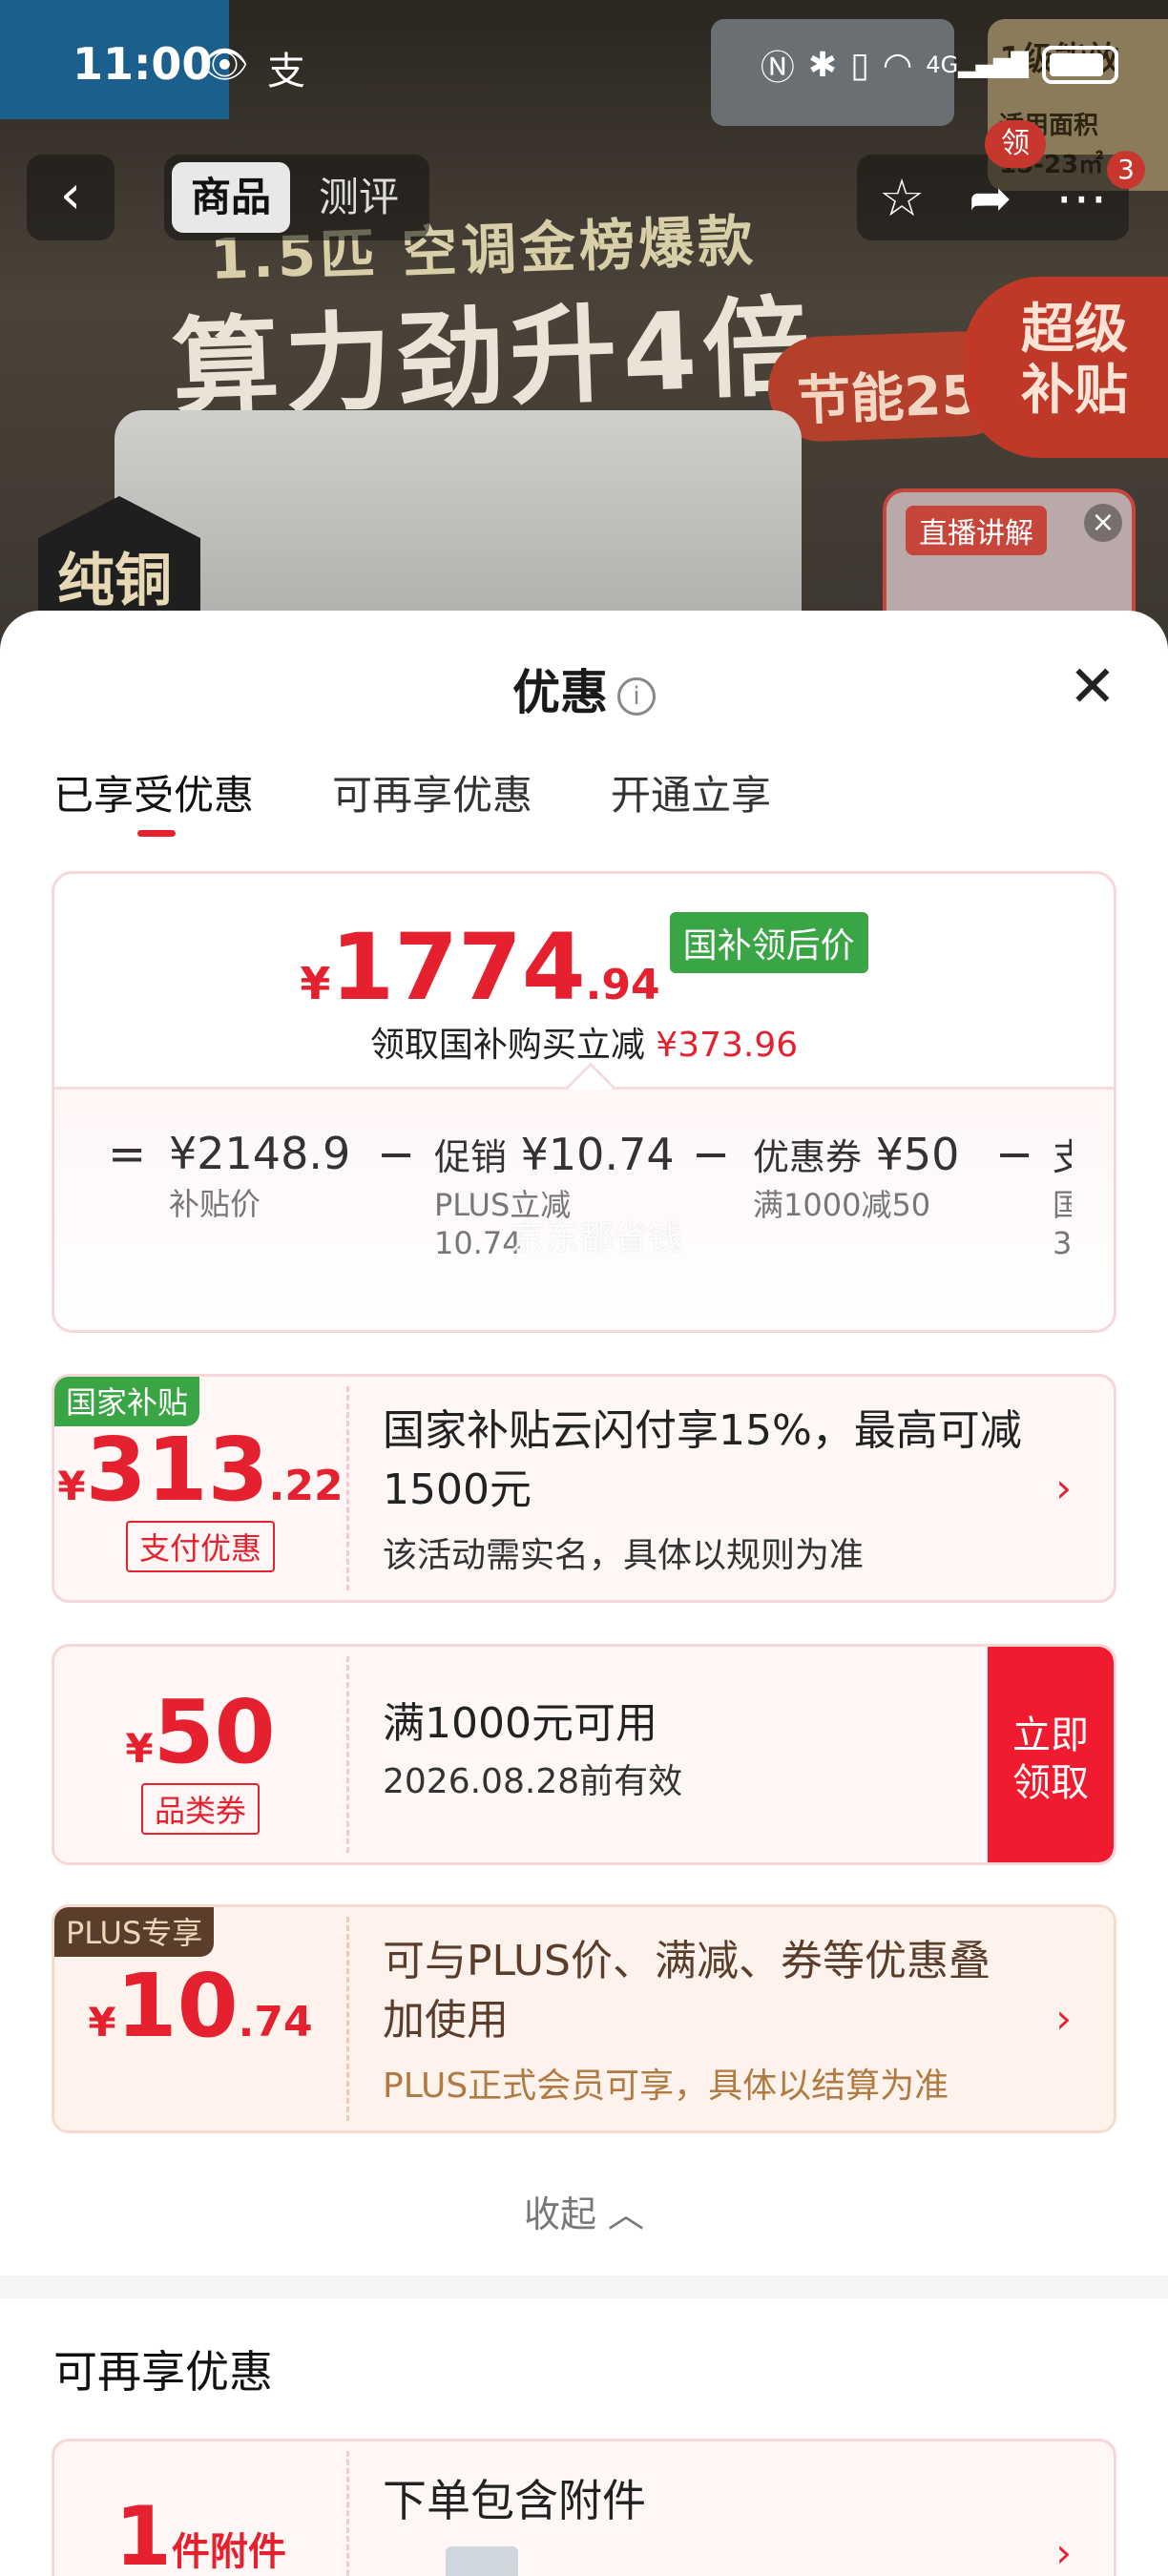 Image resolution: width=1168 pixels, height=2576 pixels. Describe the element at coordinates (520, 1723) in the screenshot. I see `coupon-headline: 满1000元可用` at that location.